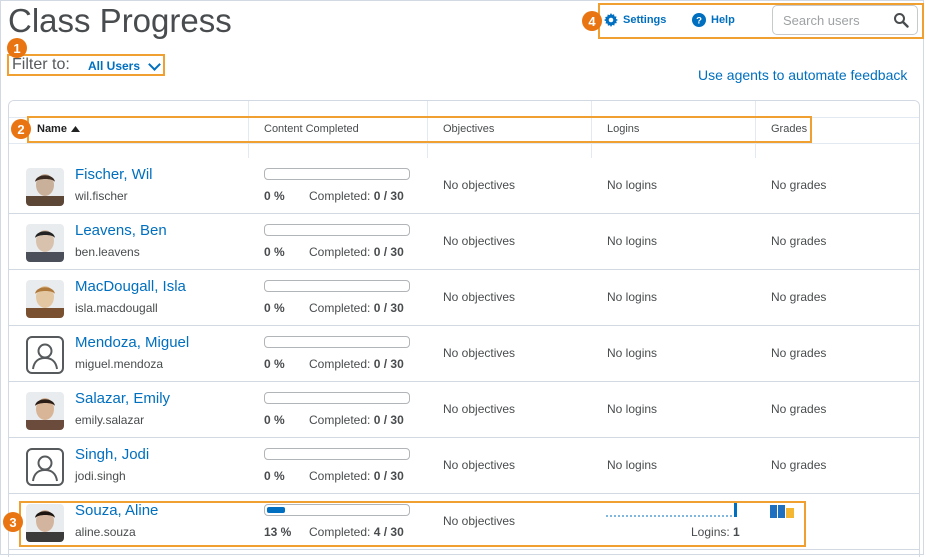 The width and height of the screenshot is (926, 557). Describe the element at coordinates (100, 476) in the screenshot. I see `user-username: jodi.singh` at that location.